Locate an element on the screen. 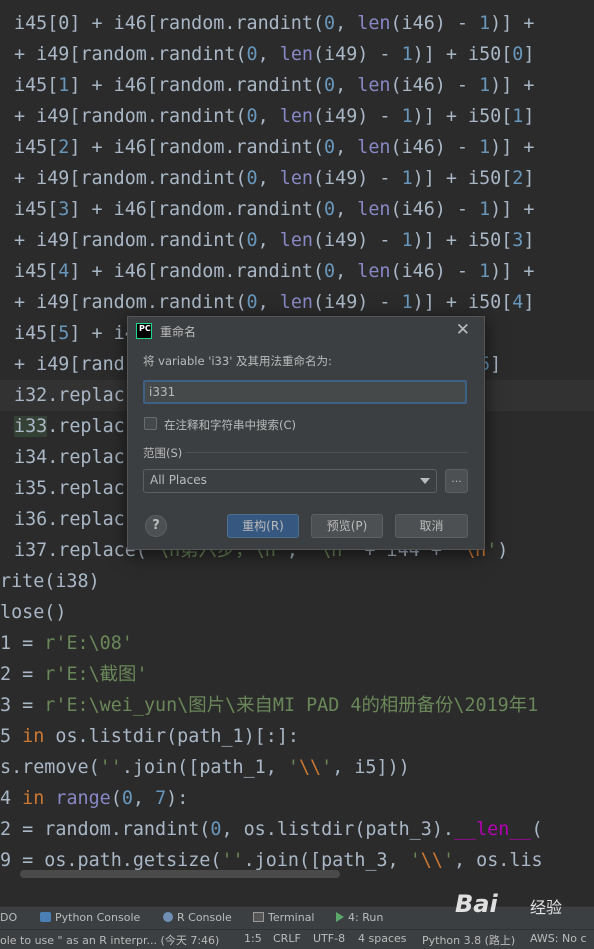 The width and height of the screenshot is (594, 949). code-line: 2 = r'E:\截图' is located at coordinates (74, 674).